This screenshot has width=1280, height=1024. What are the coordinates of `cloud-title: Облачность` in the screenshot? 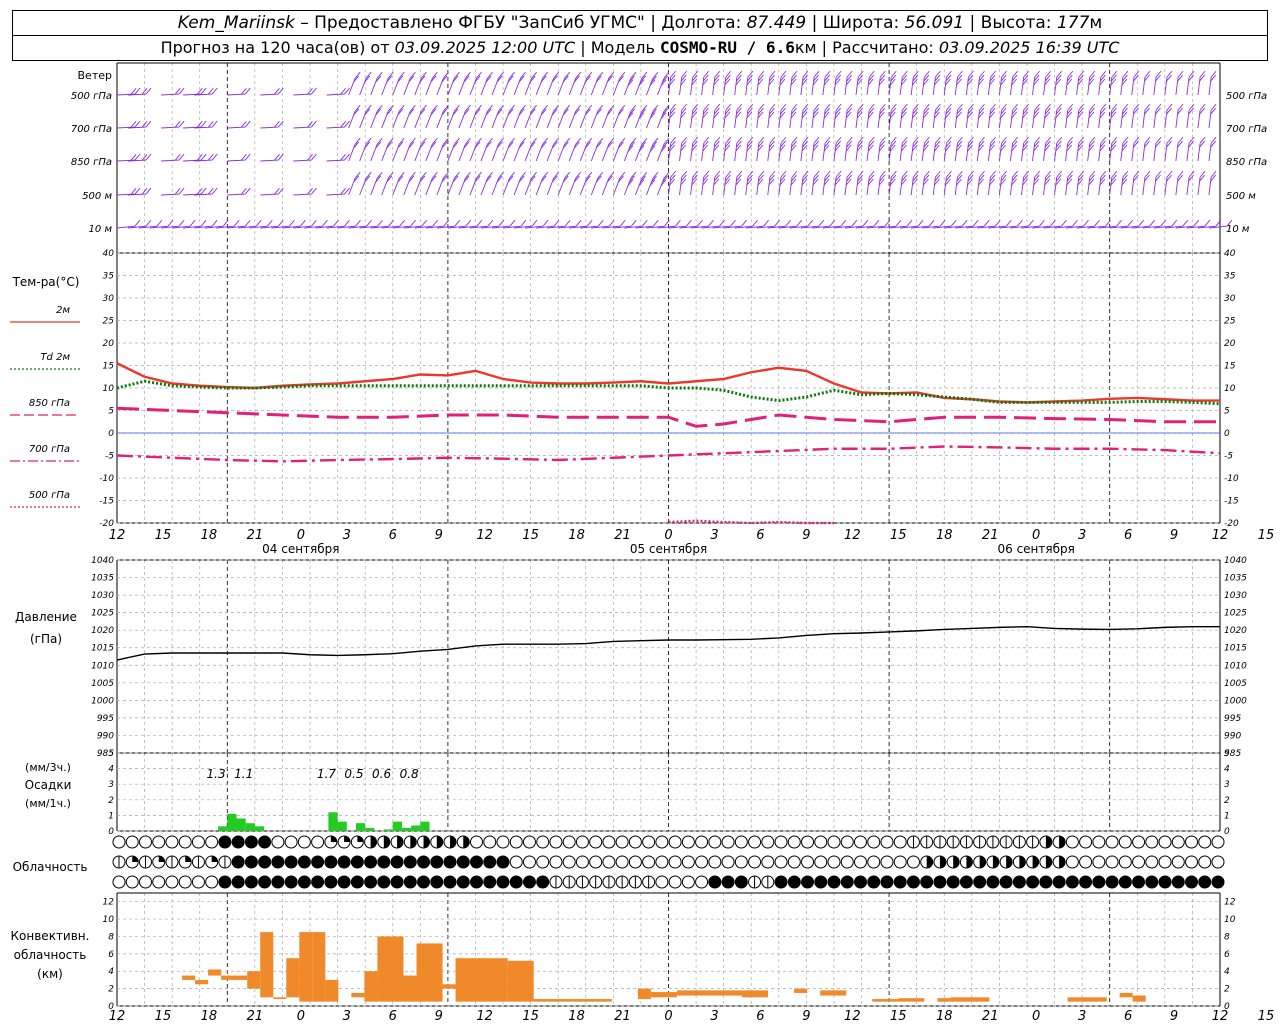 It's located at (50, 867).